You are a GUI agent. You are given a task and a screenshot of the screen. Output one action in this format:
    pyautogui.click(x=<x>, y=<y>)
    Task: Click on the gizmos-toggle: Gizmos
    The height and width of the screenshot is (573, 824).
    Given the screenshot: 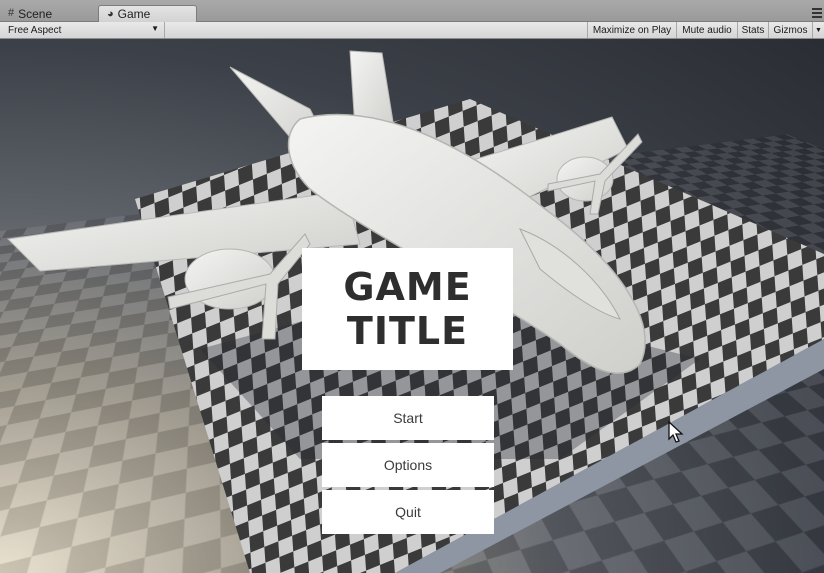 What is the action you would take?
    pyautogui.click(x=790, y=30)
    